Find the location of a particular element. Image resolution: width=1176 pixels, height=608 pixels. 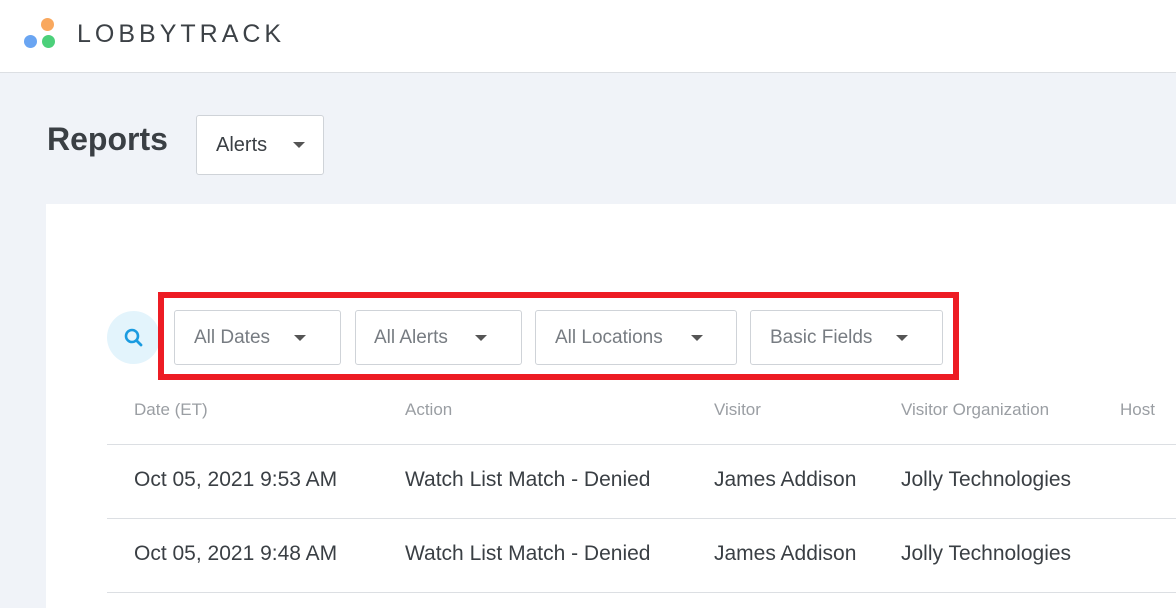

page-title: Reports is located at coordinates (107, 139).